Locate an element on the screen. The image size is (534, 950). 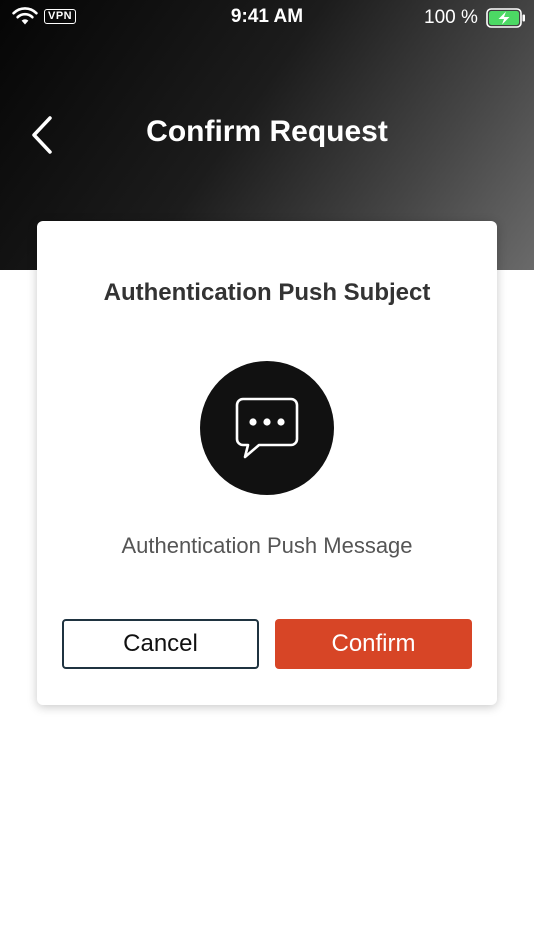
message-bubble-icon is located at coordinates (267, 428).